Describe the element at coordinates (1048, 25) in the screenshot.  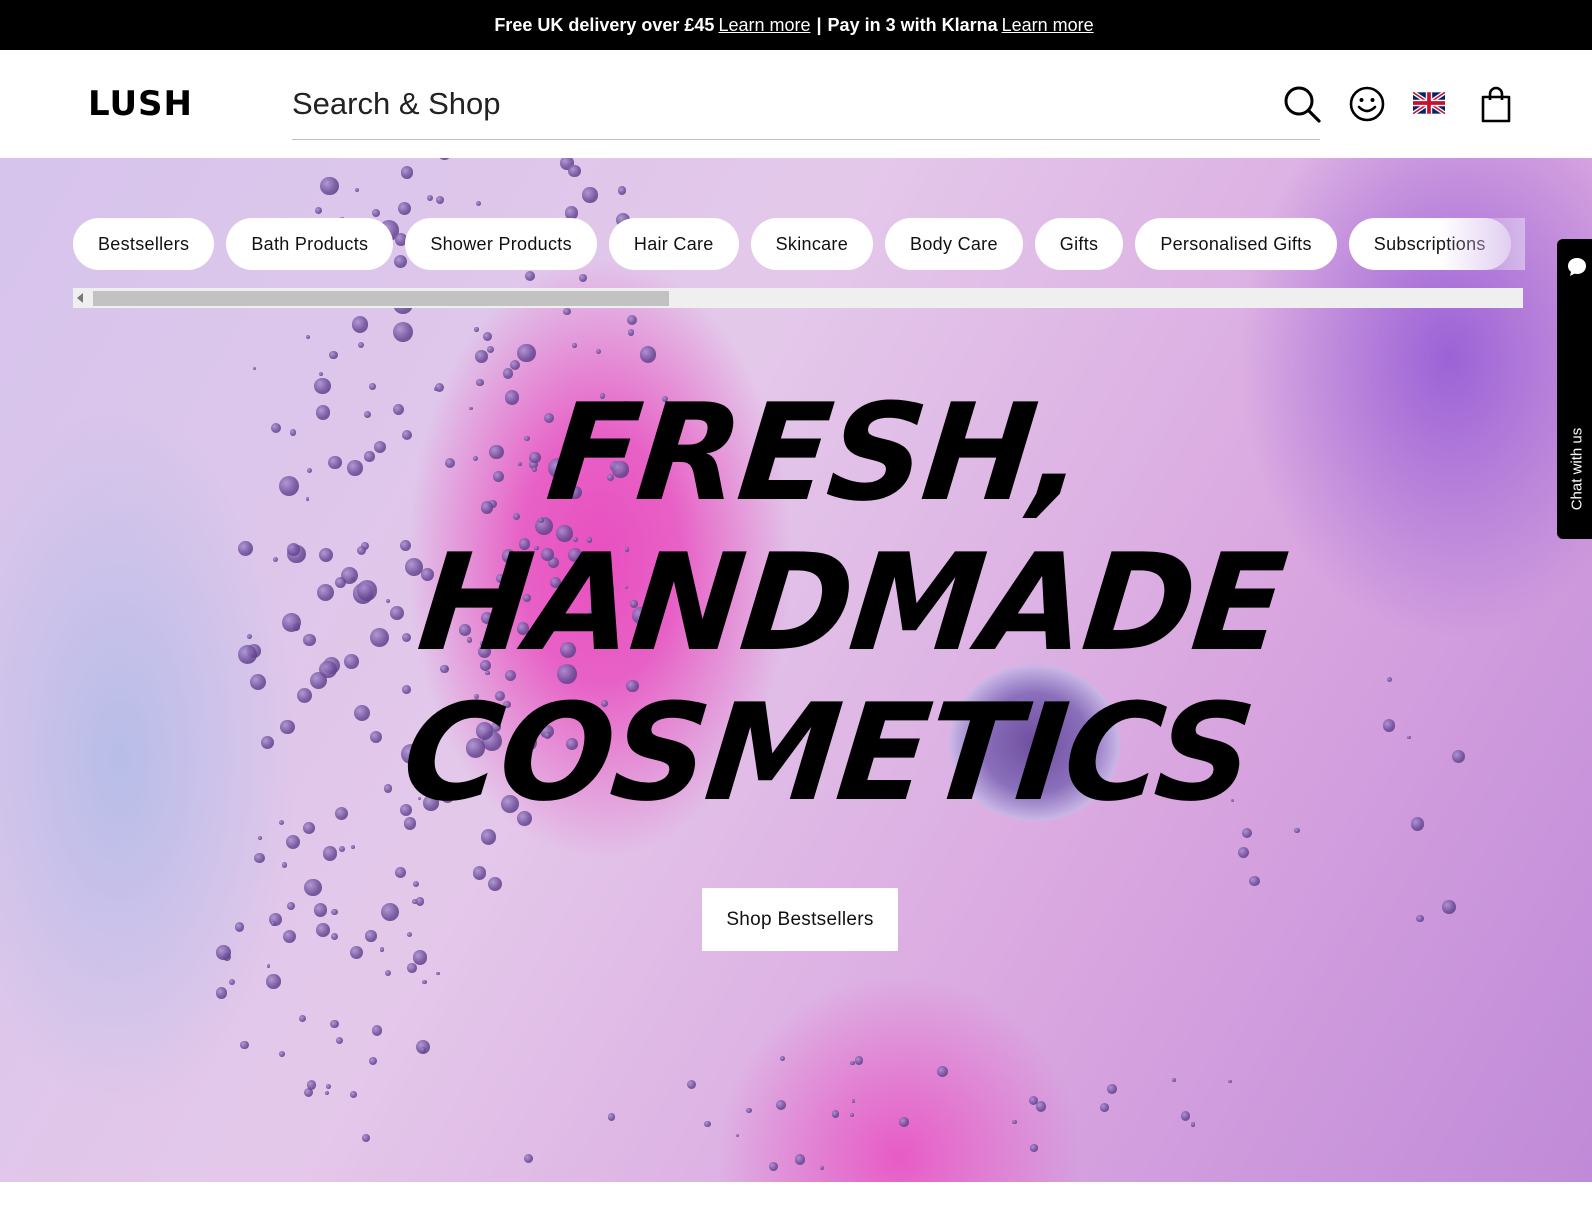
I see `klarna-learn-more-link: Learn more` at that location.